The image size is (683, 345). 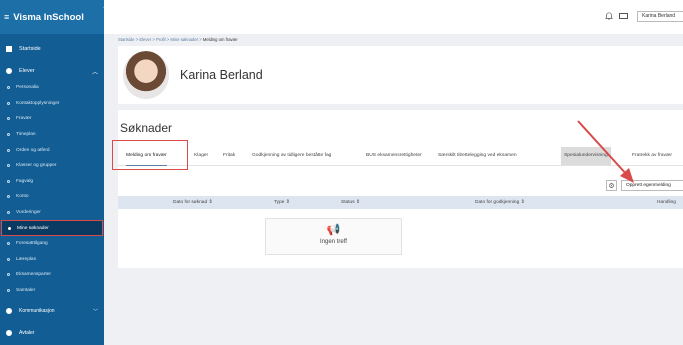 What do you see at coordinates (25, 181) in the screenshot?
I see `sidebar-item-label: Fagvalg` at bounding box center [25, 181].